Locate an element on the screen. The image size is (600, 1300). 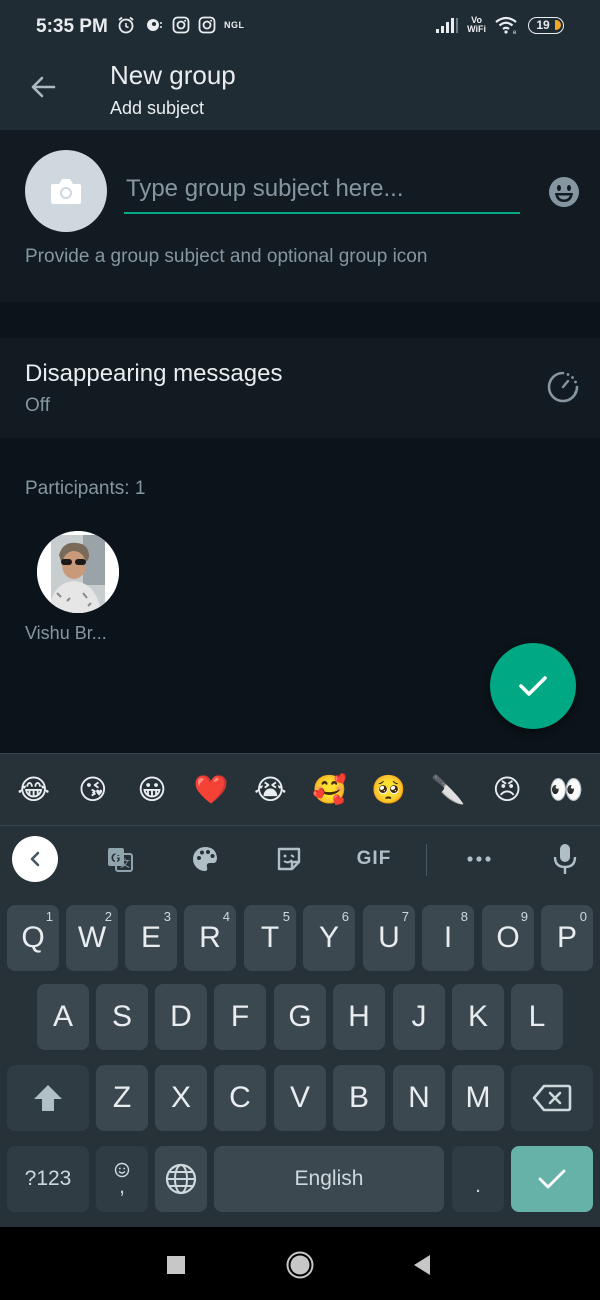
backspace-key is located at coordinates (552, 1098).